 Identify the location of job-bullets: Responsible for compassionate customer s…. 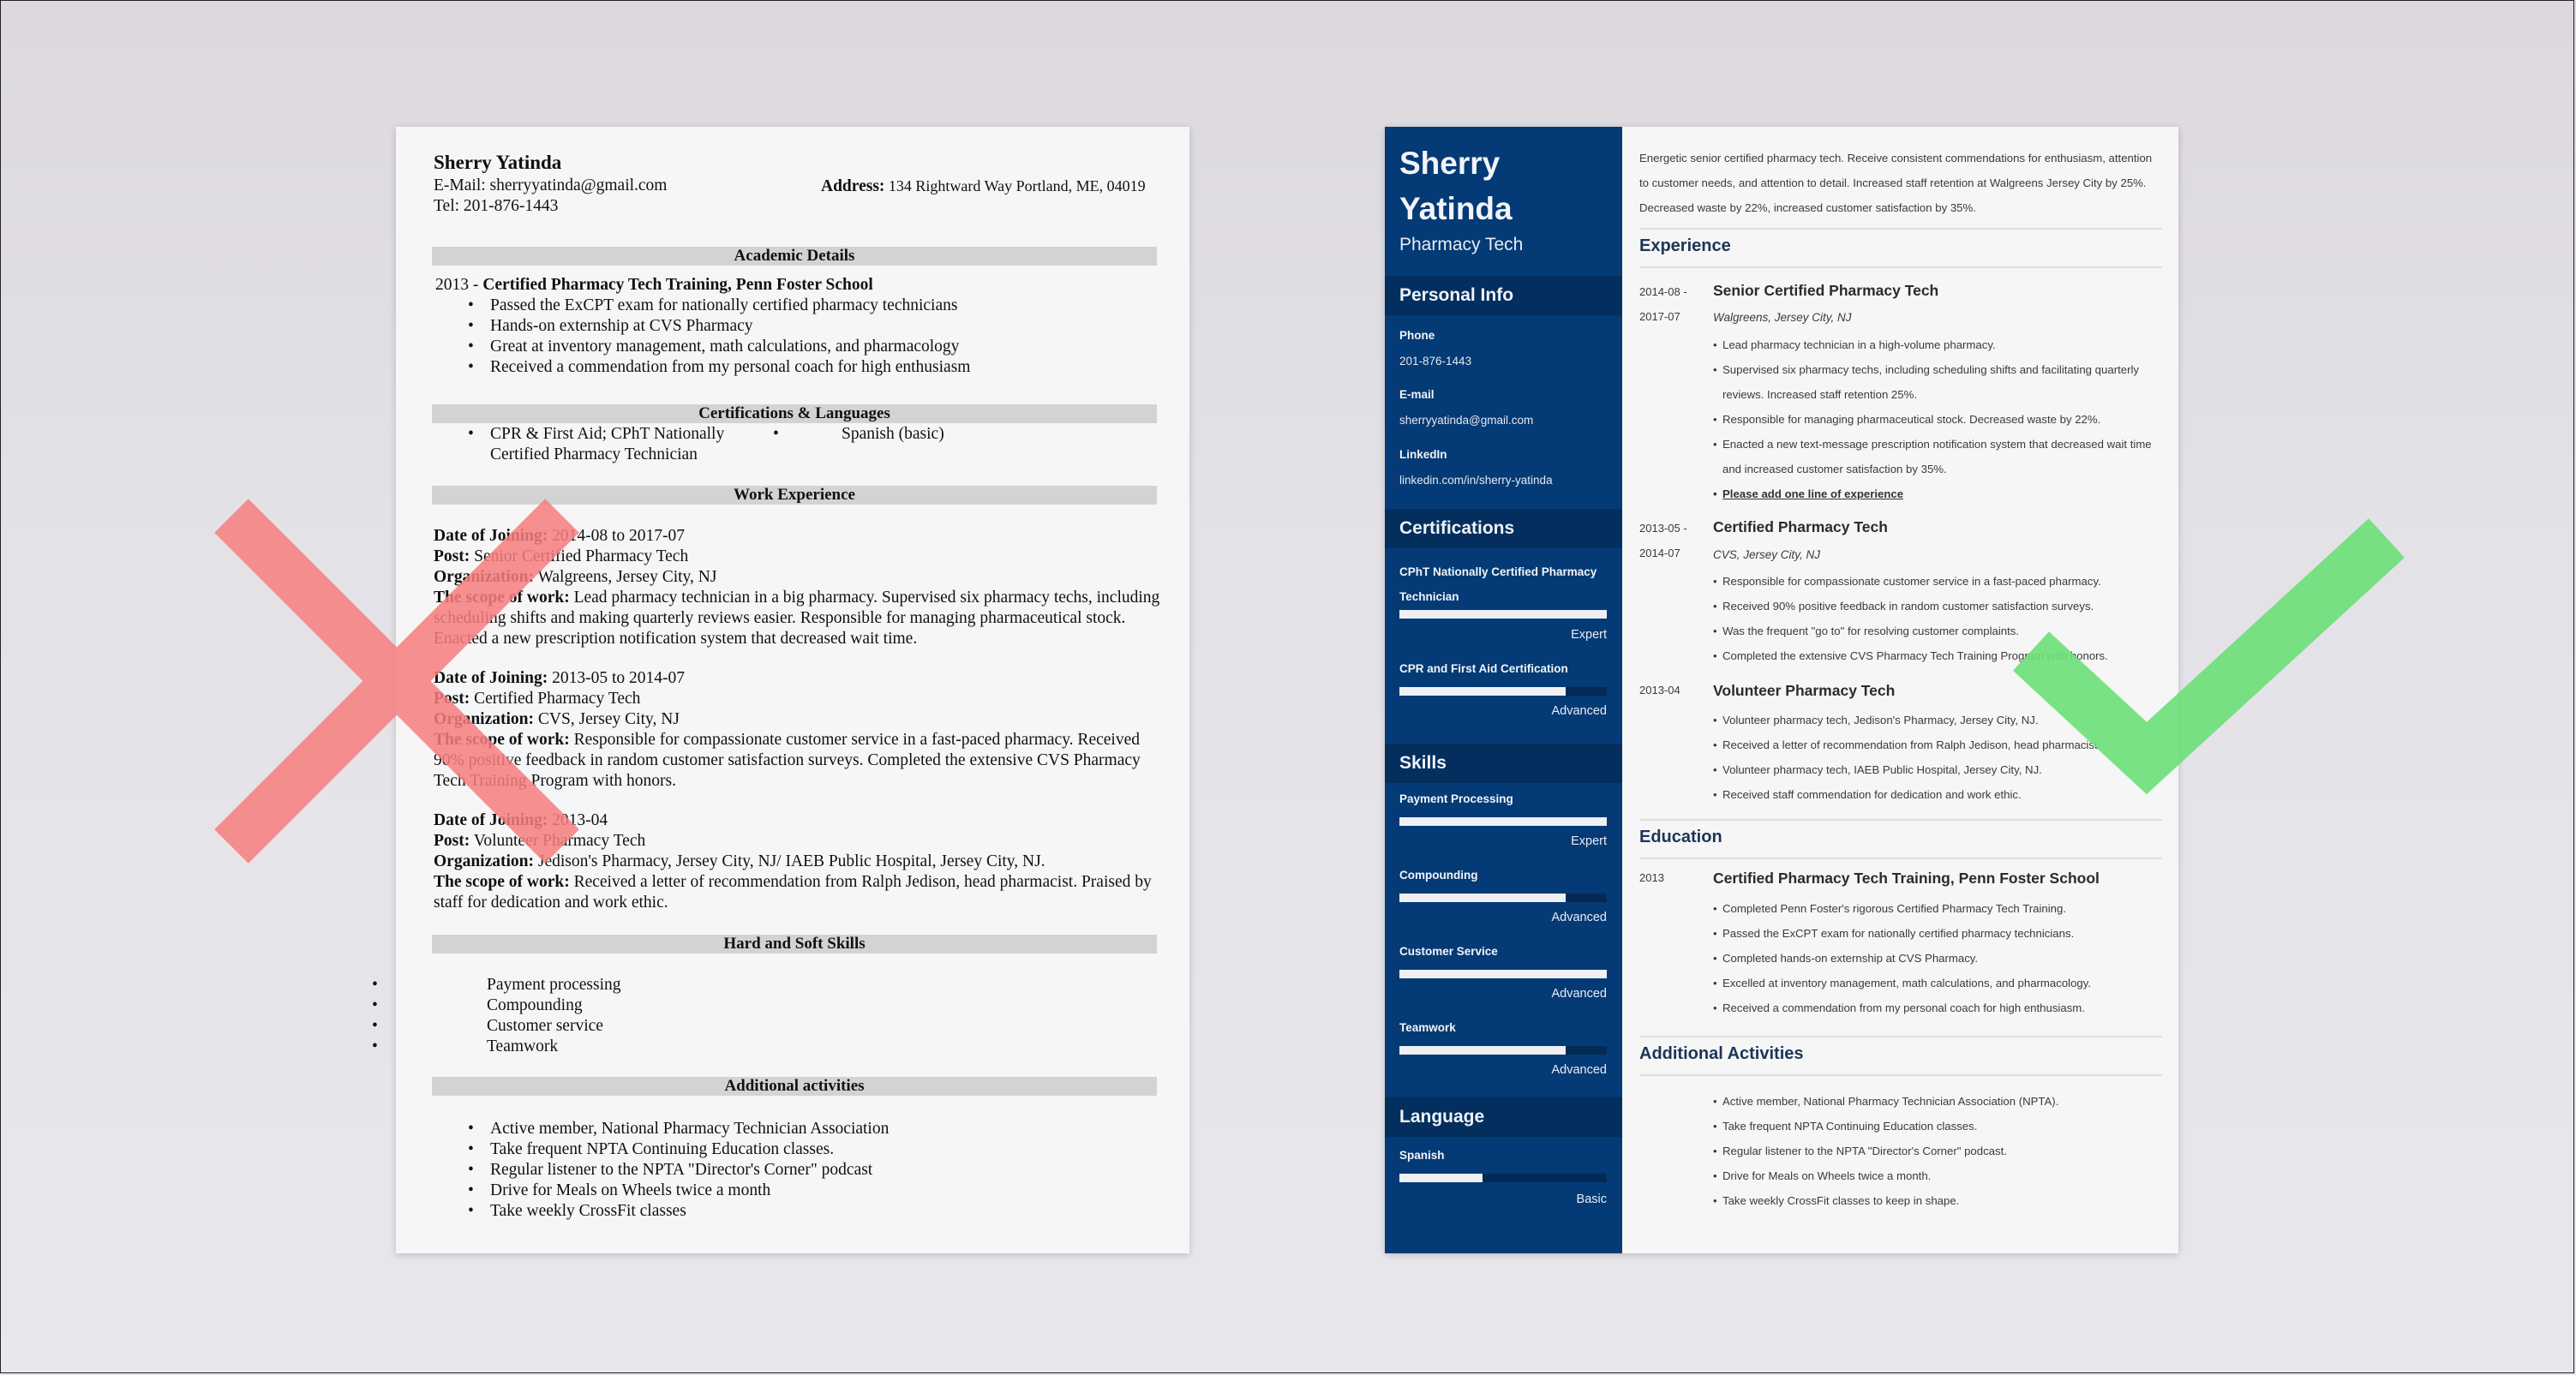
(1936, 618).